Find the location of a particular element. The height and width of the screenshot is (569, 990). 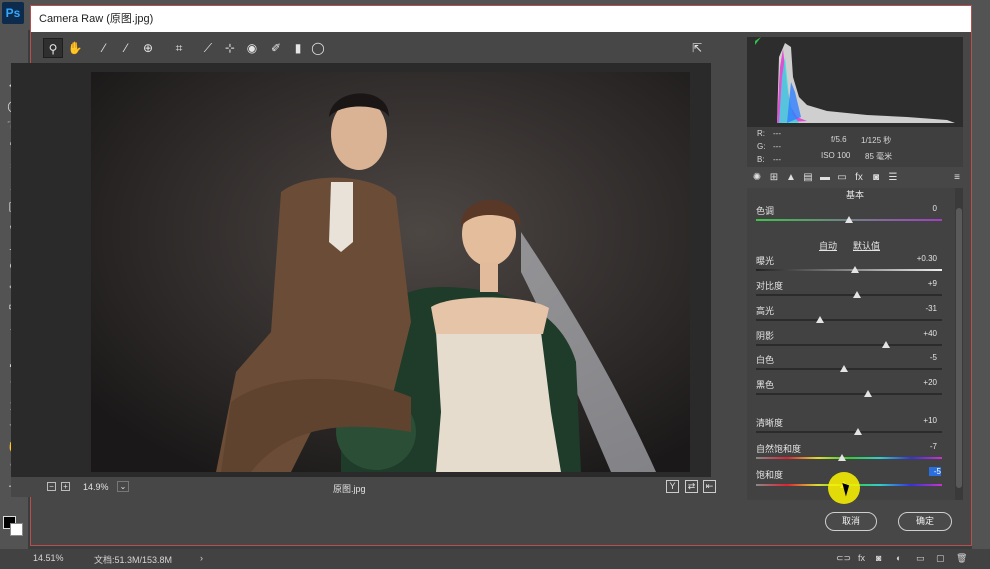

ps-statusbar: 14.51% 文档:51.3M/153.8M › ⊂⊃ fx ◙ ◐ ▭ ▢ 🗑 is located at coordinates (495, 559).